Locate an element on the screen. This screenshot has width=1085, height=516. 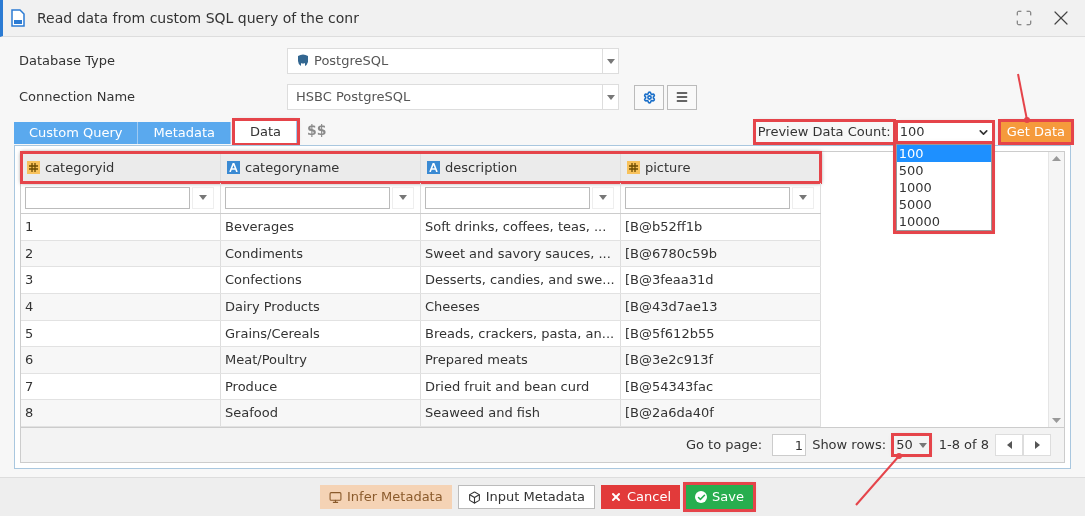
document-icon is located at coordinates (18, 18).